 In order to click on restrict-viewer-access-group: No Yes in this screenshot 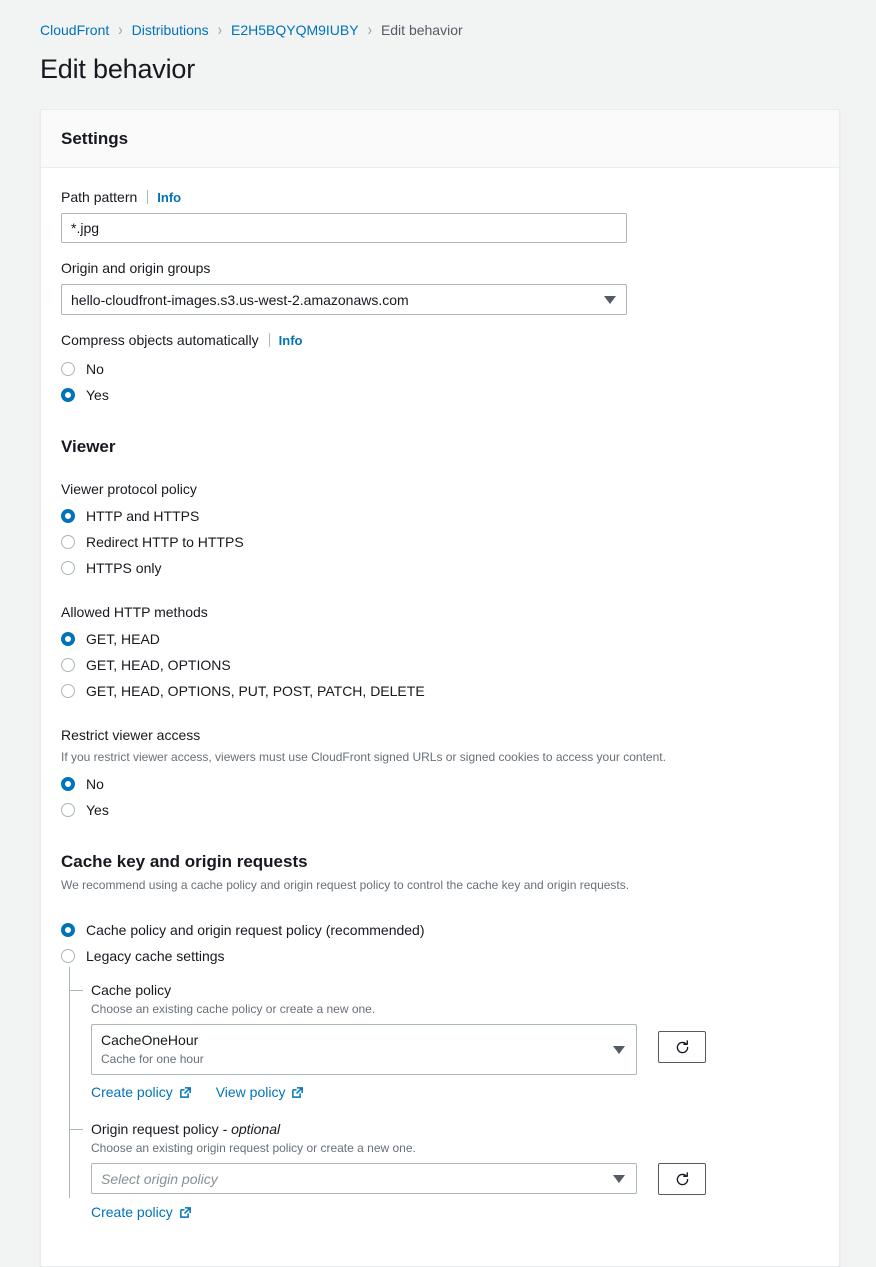, I will do `click(440, 797)`.